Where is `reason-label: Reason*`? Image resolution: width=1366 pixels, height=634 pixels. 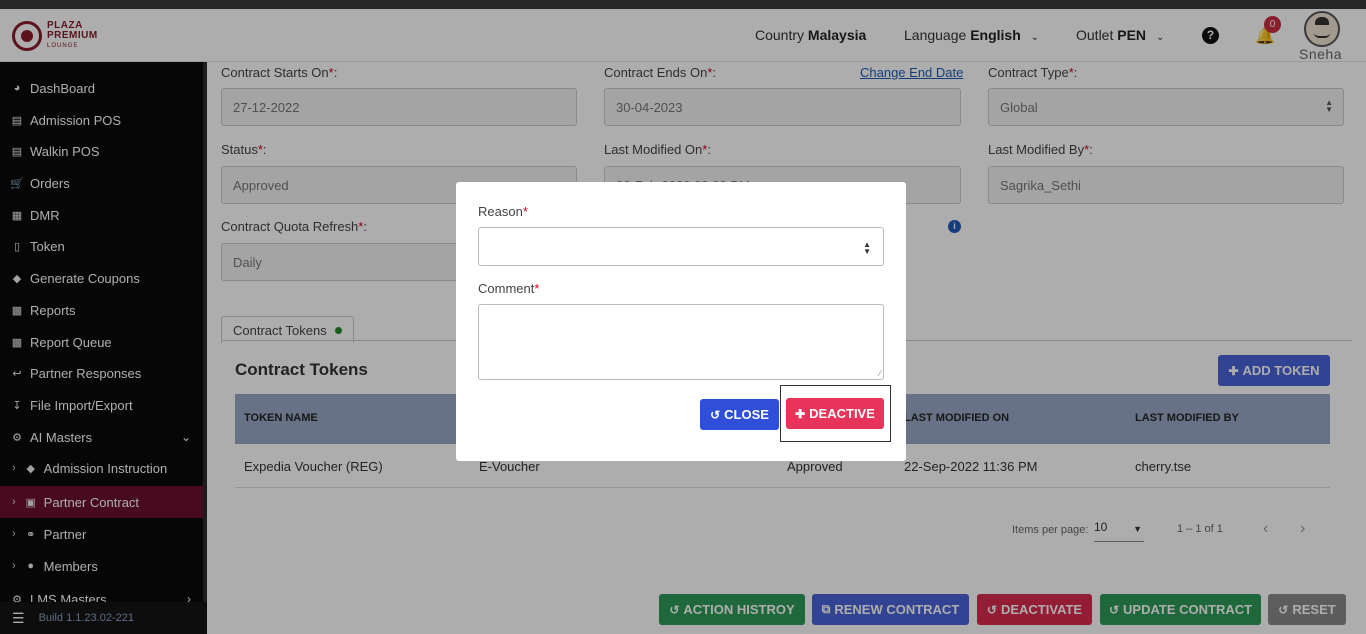 reason-label: Reason* is located at coordinates (503, 211).